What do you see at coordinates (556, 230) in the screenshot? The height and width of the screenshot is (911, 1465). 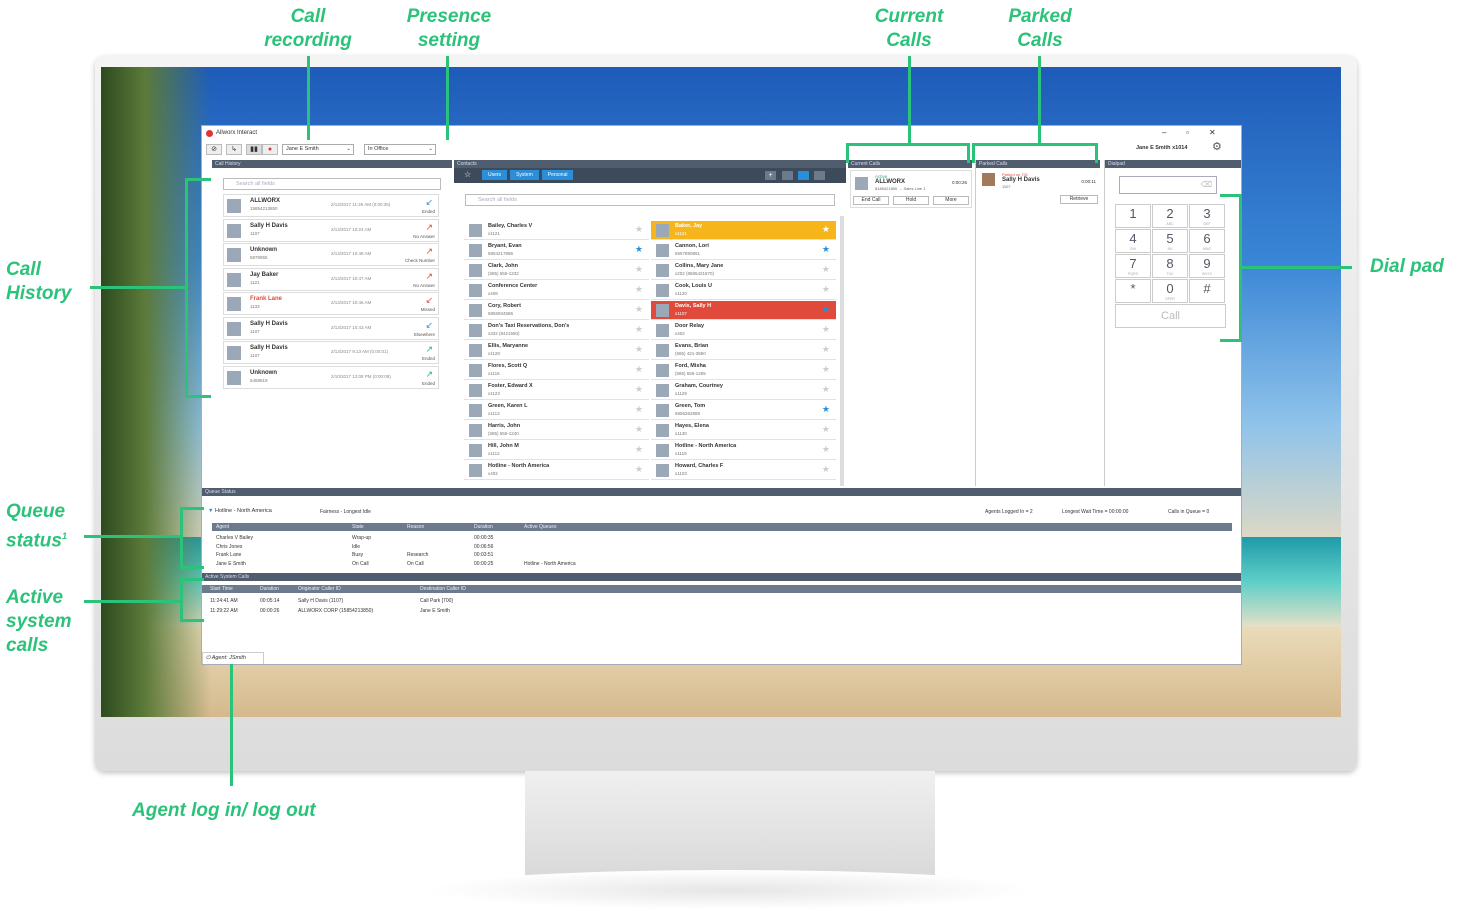 I see `contact-row: Bailey, Charles V x1121 ★` at bounding box center [556, 230].